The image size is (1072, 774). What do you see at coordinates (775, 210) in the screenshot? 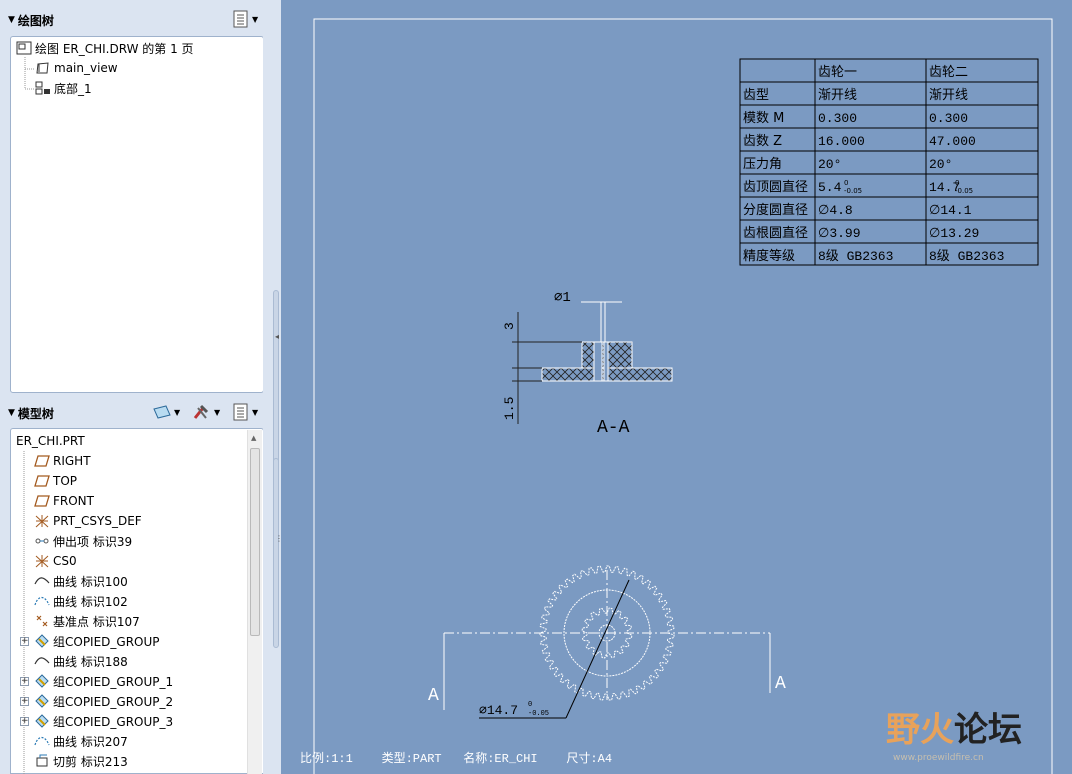
I see `table-cell: 分度圆直径` at bounding box center [775, 210].